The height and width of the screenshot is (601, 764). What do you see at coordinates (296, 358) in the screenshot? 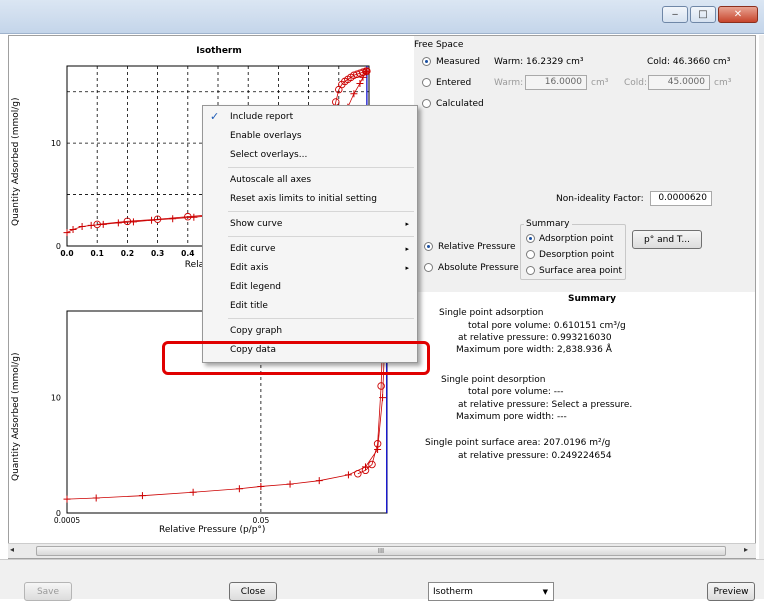
I see `copy-data-highlight` at bounding box center [296, 358].